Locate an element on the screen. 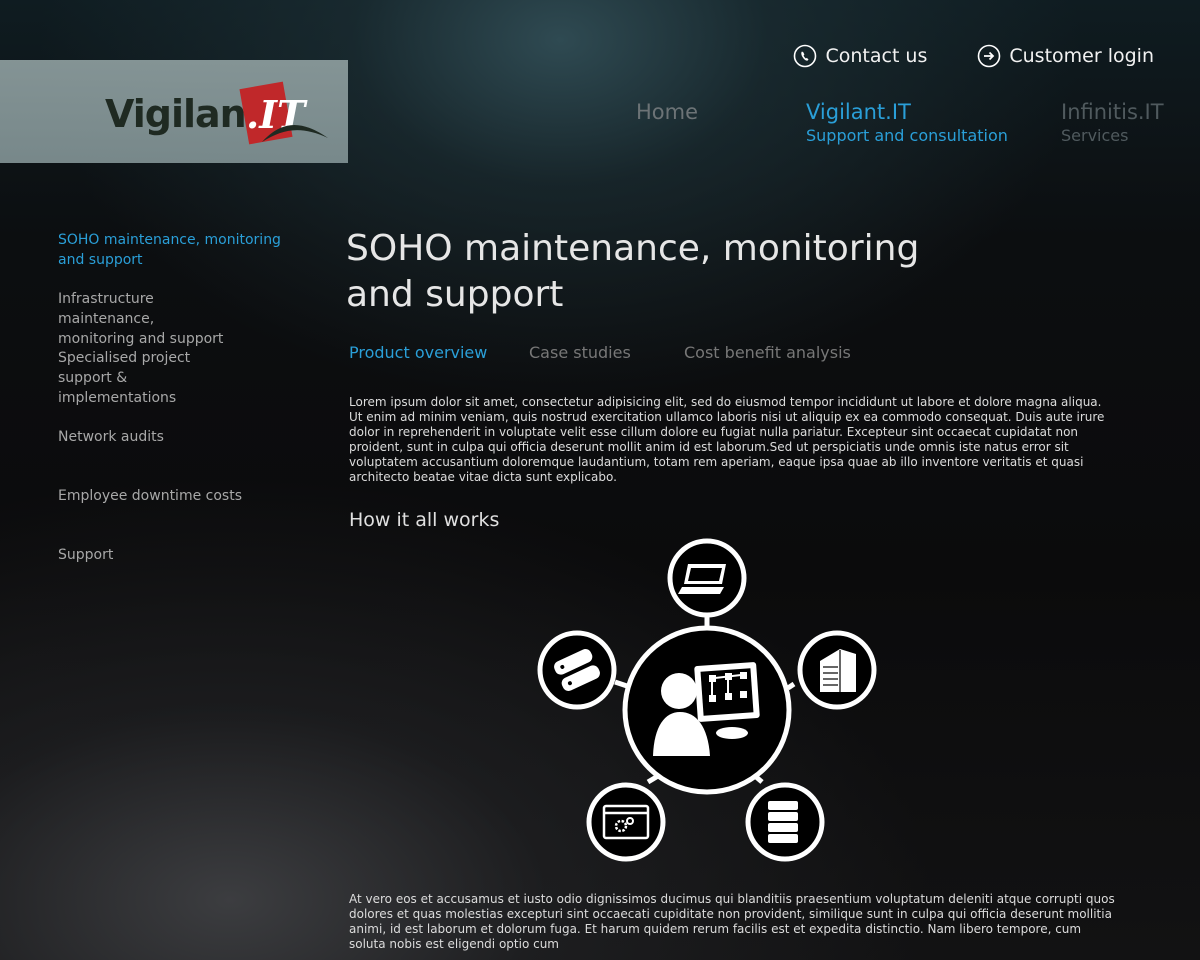 The width and height of the screenshot is (1200, 960). settings-window-icon is located at coordinates (626, 822).